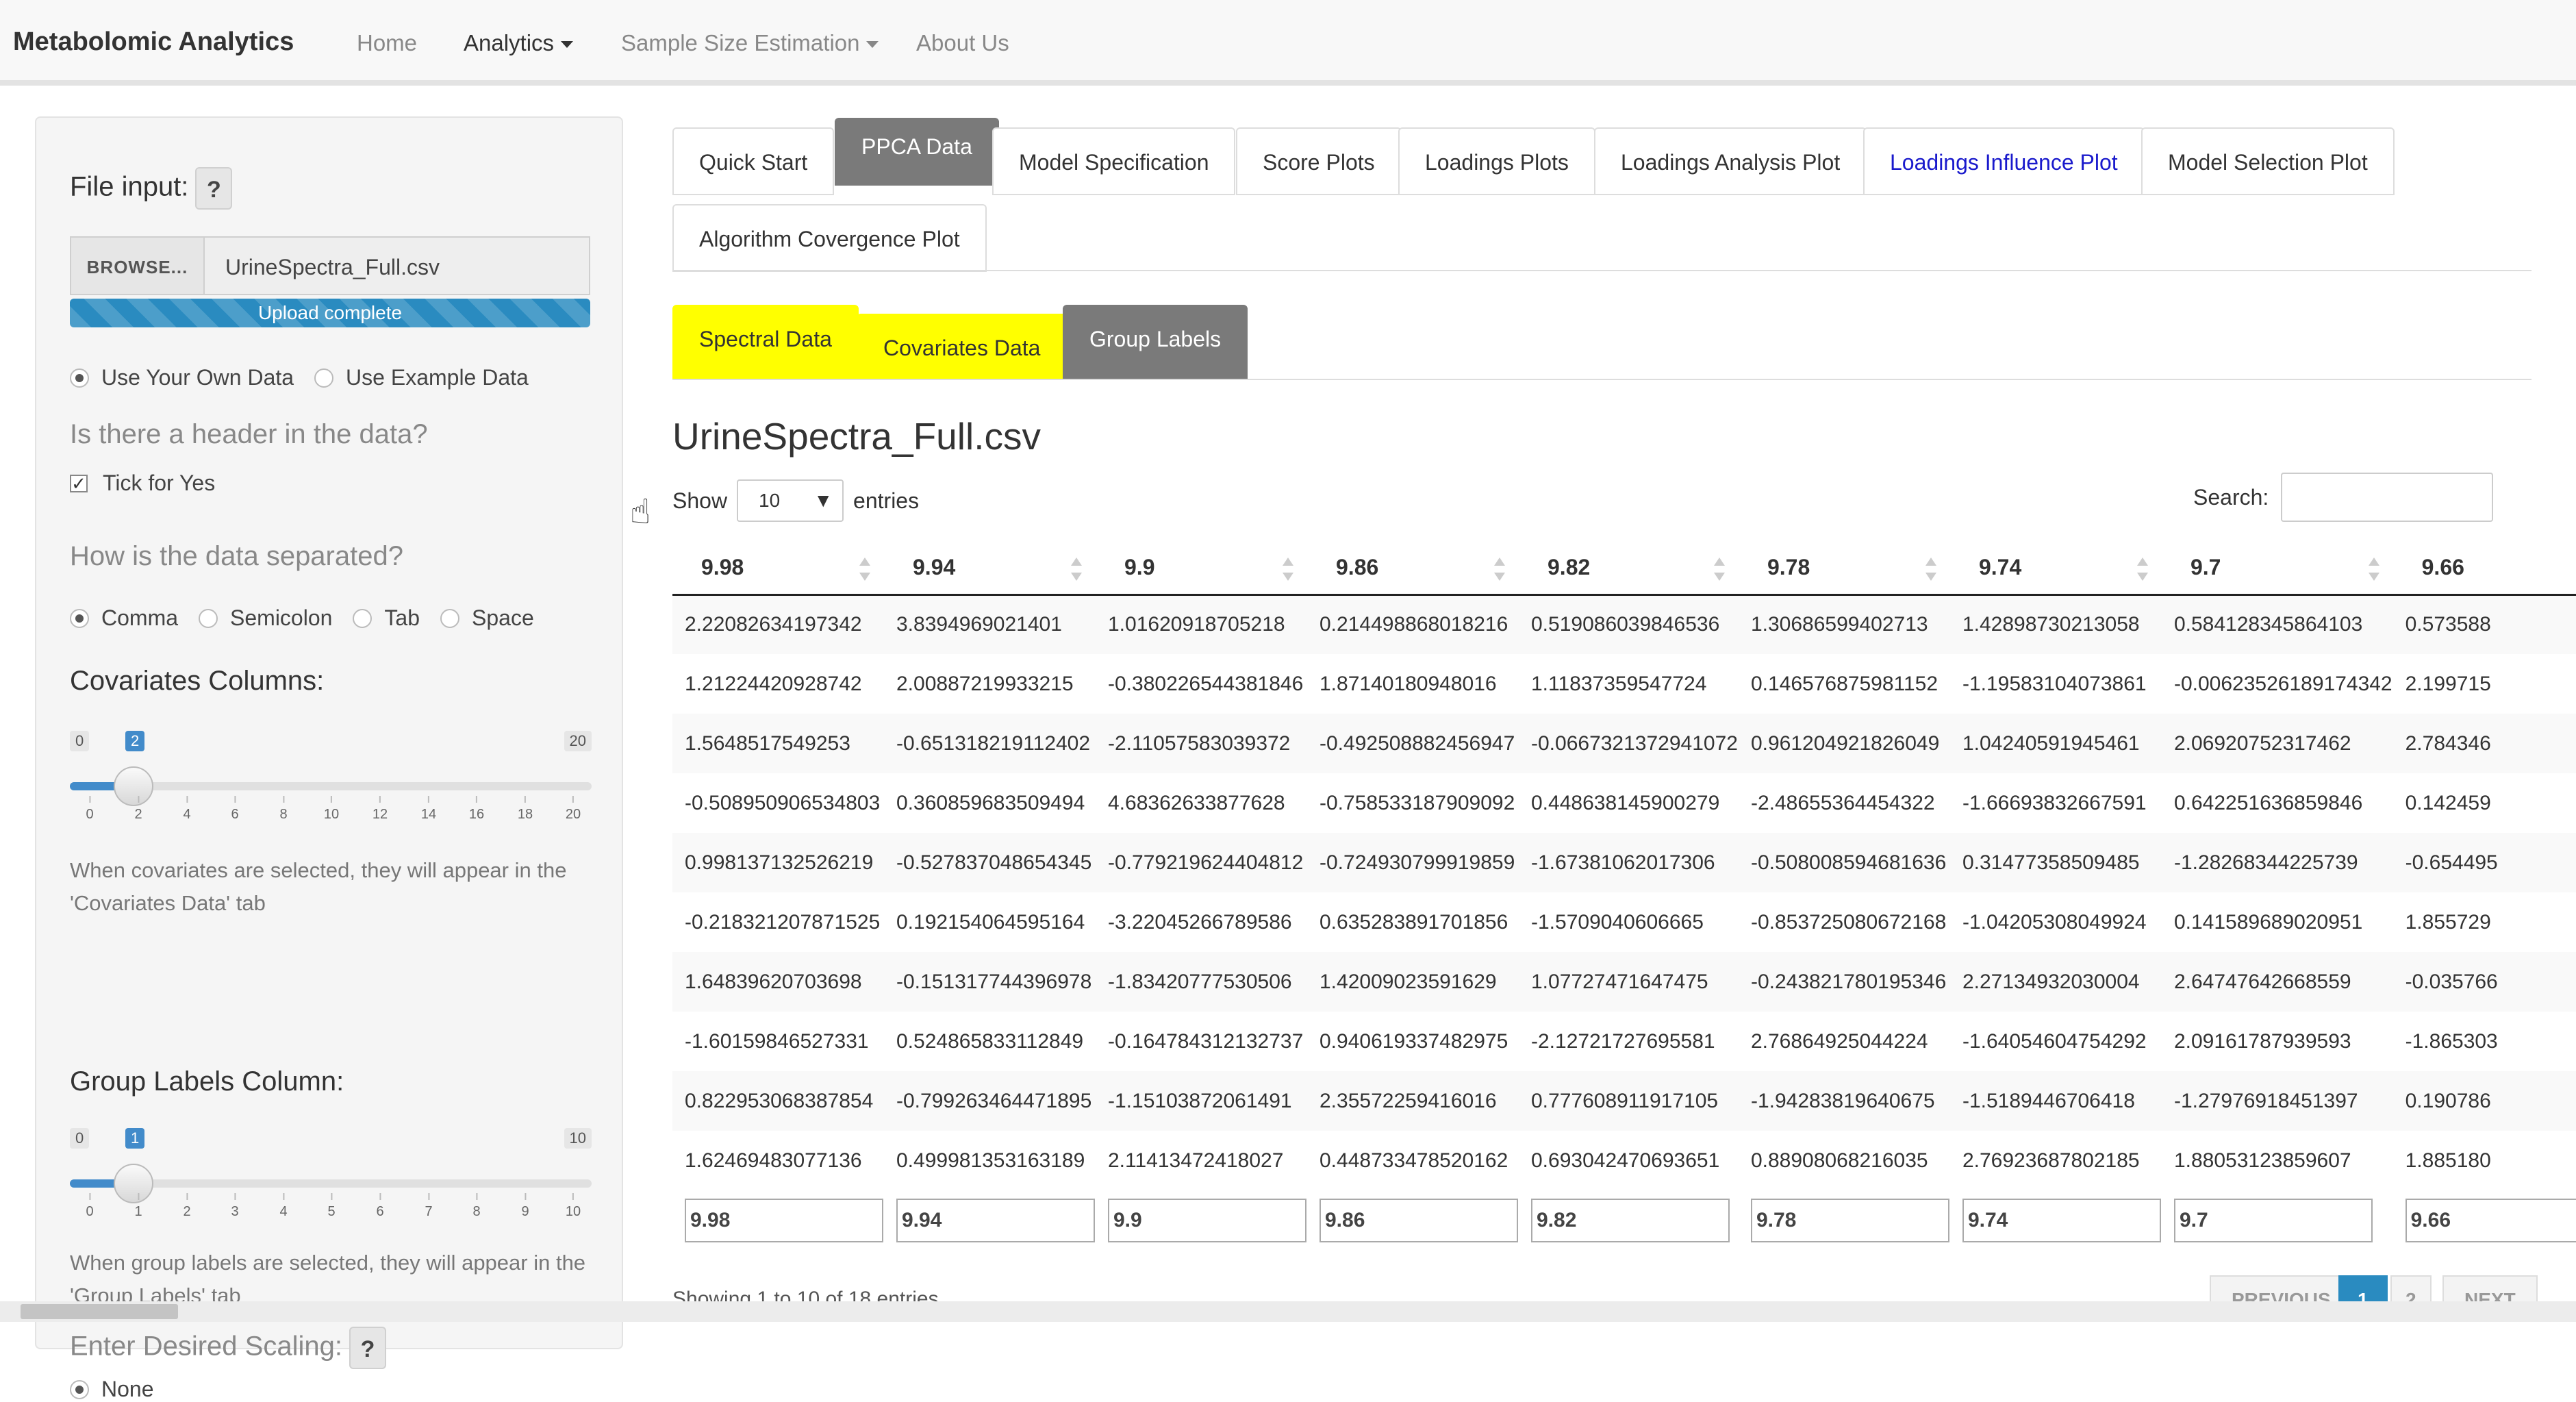 The width and height of the screenshot is (2576, 1402). What do you see at coordinates (2277, 624) in the screenshot?
I see `table-cell: 0.584128345864103` at bounding box center [2277, 624].